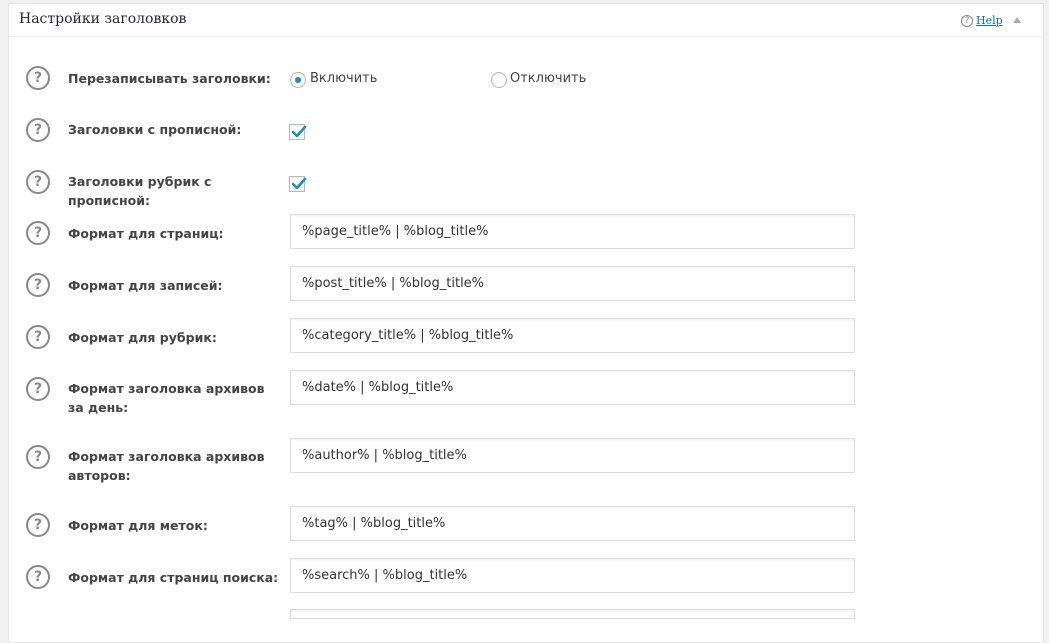 The image size is (1049, 643). Describe the element at coordinates (1017, 20) in the screenshot. I see `collapse-triangle-icon` at that location.